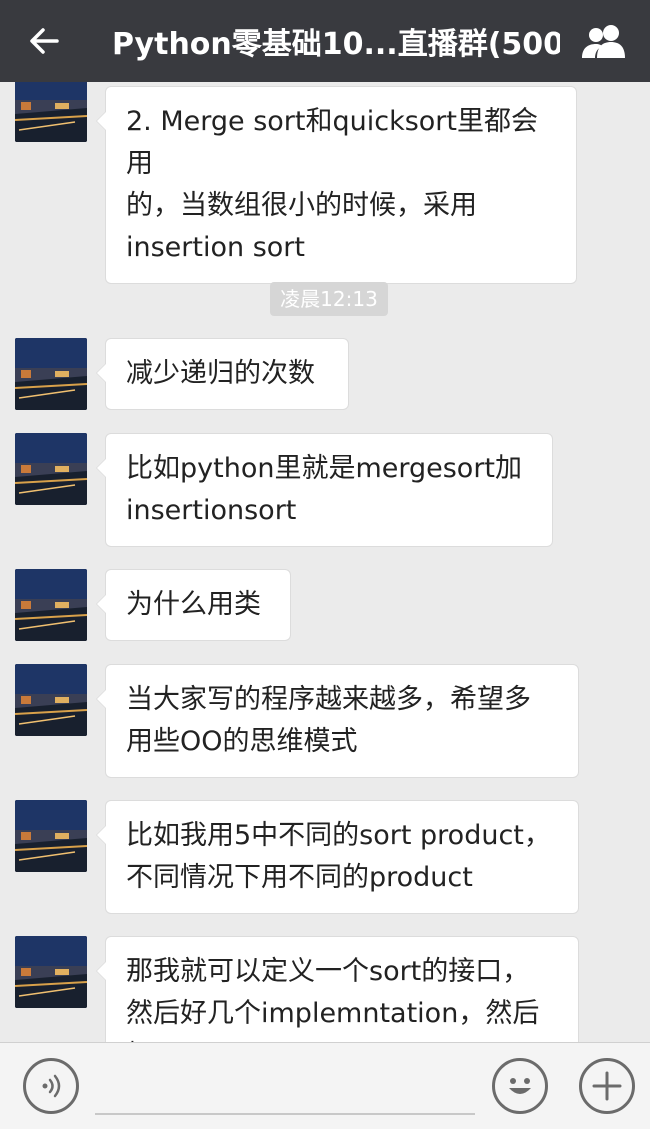 The height and width of the screenshot is (1129, 650). I want to click on message-line: 减少递归的次数, so click(220, 373).